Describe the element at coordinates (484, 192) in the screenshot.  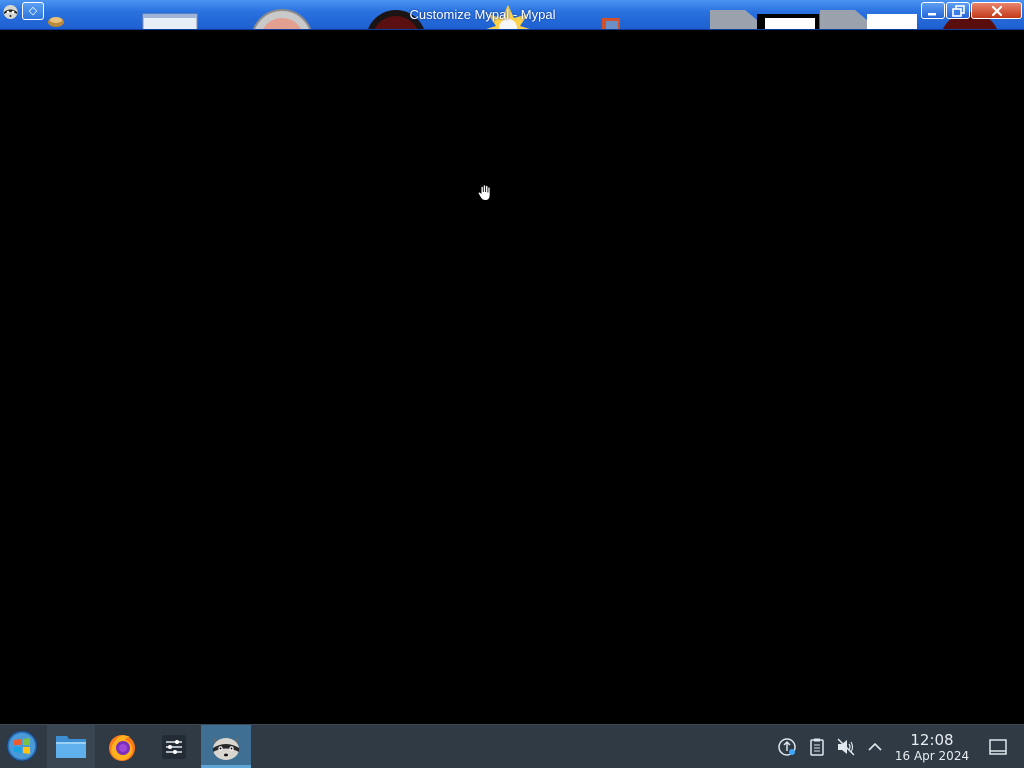
I see `hand-cursor-icon` at that location.